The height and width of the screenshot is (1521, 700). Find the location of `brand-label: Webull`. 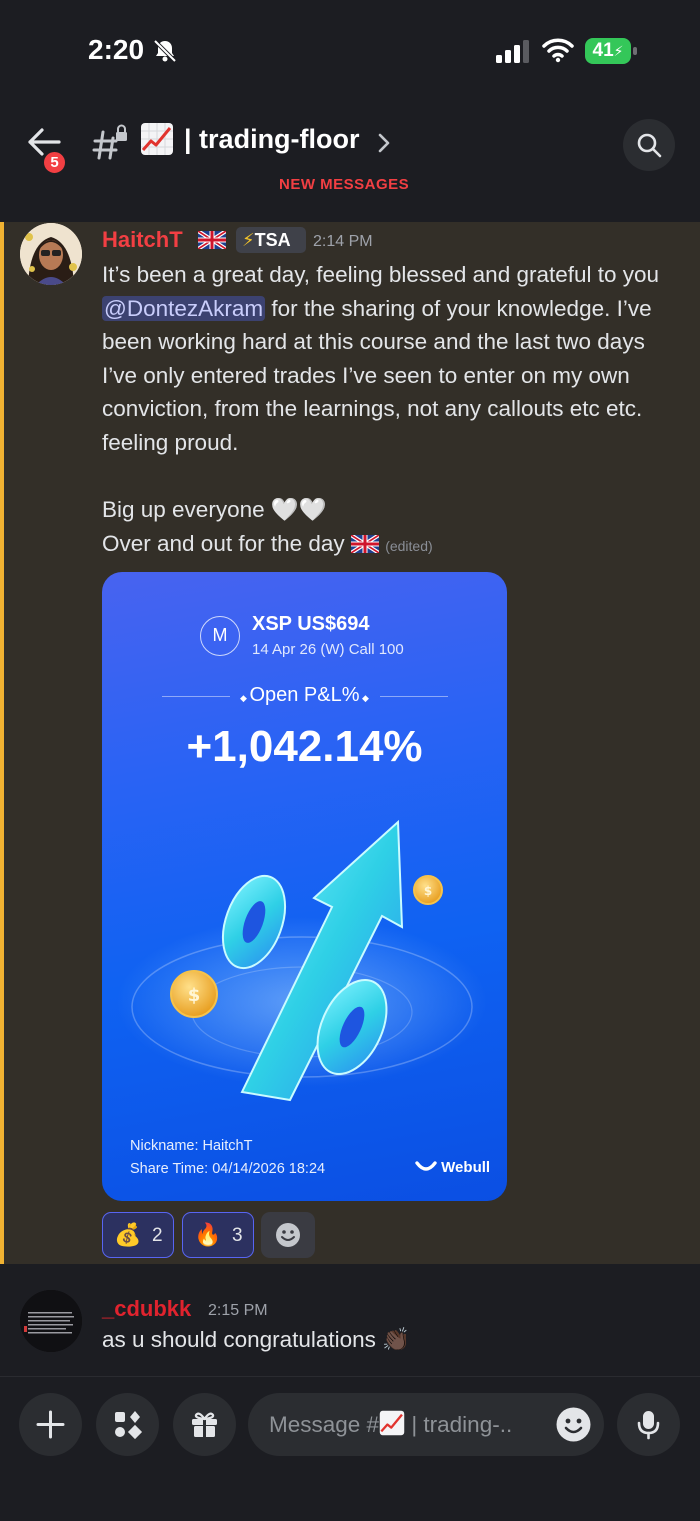

brand-label: Webull is located at coordinates (466, 1167).